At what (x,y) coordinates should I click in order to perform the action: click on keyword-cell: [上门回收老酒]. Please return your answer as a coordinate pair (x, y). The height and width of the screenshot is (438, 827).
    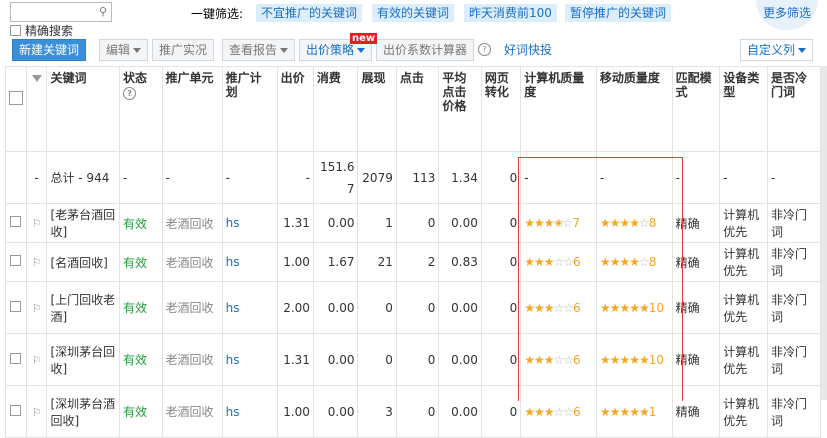
    Looking at the image, I should click on (83, 307).